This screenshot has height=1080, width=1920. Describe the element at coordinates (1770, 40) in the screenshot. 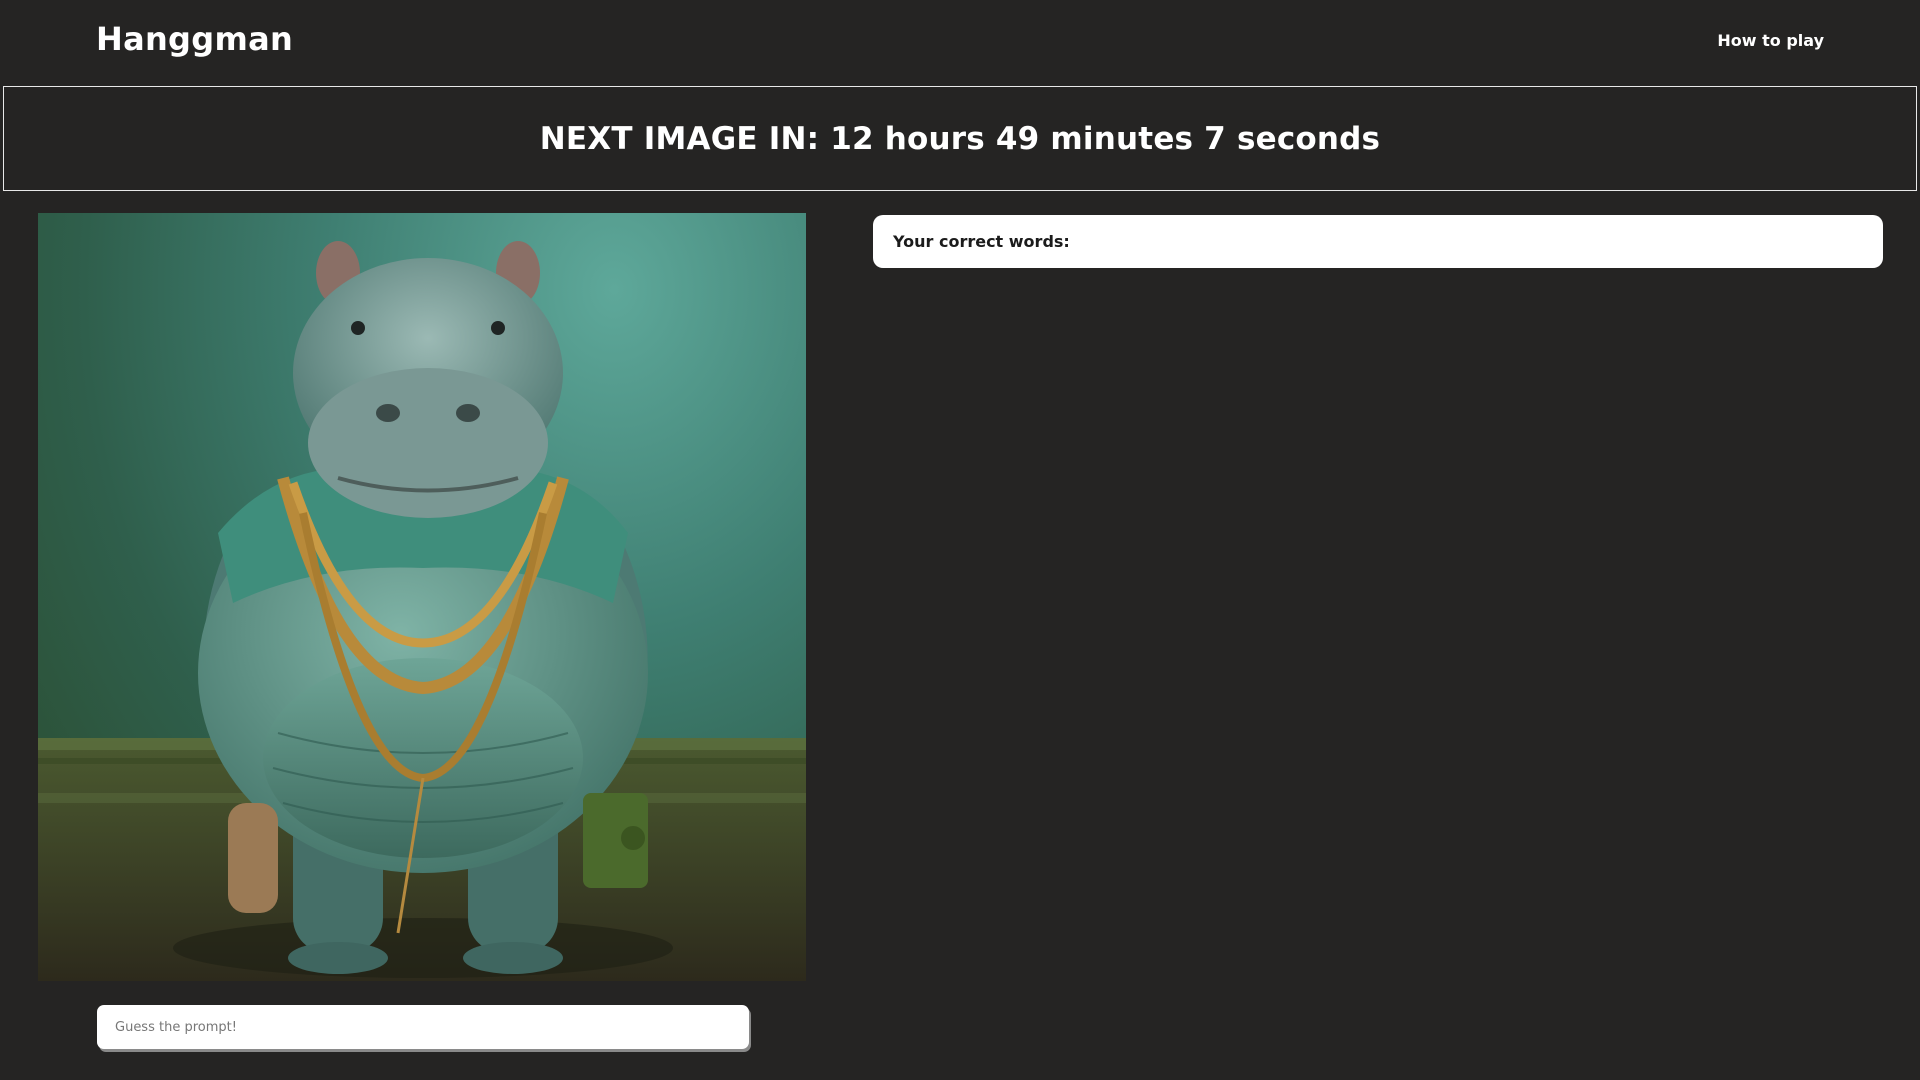

I see `how-to-play-link: How to play` at that location.